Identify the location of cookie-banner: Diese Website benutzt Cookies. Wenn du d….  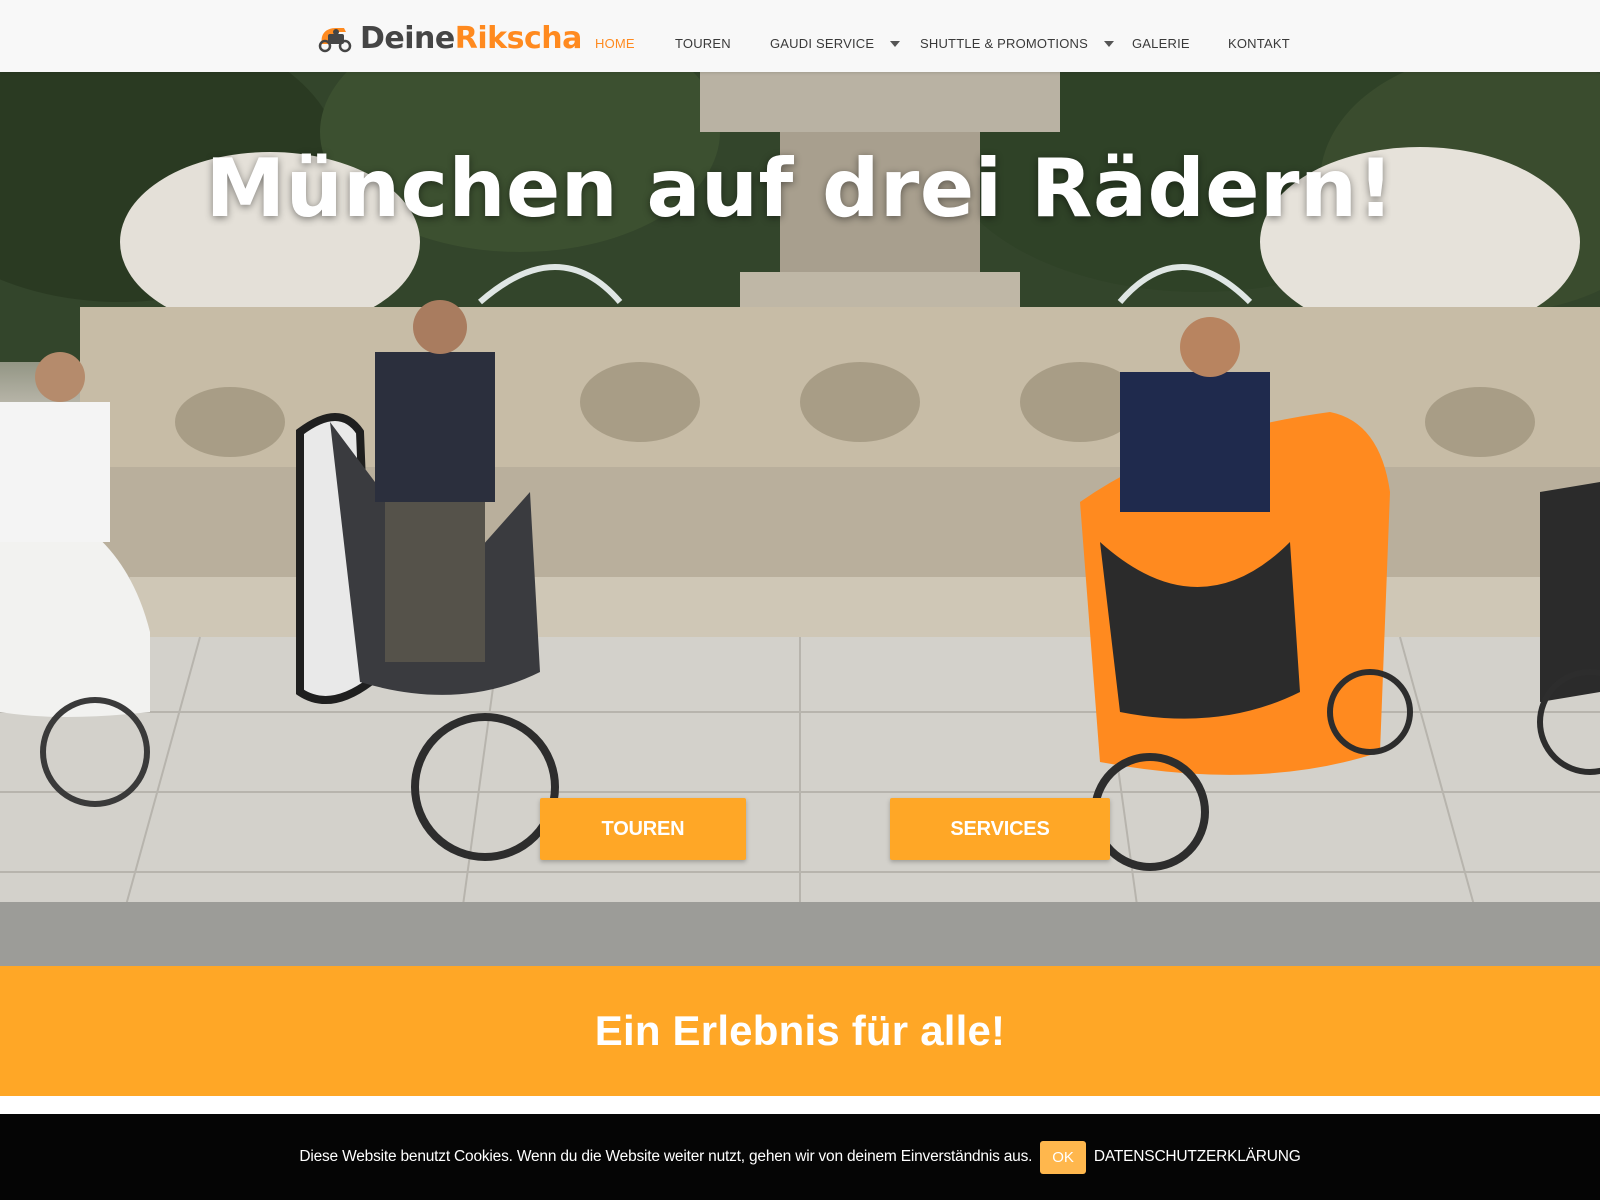
(800, 1157).